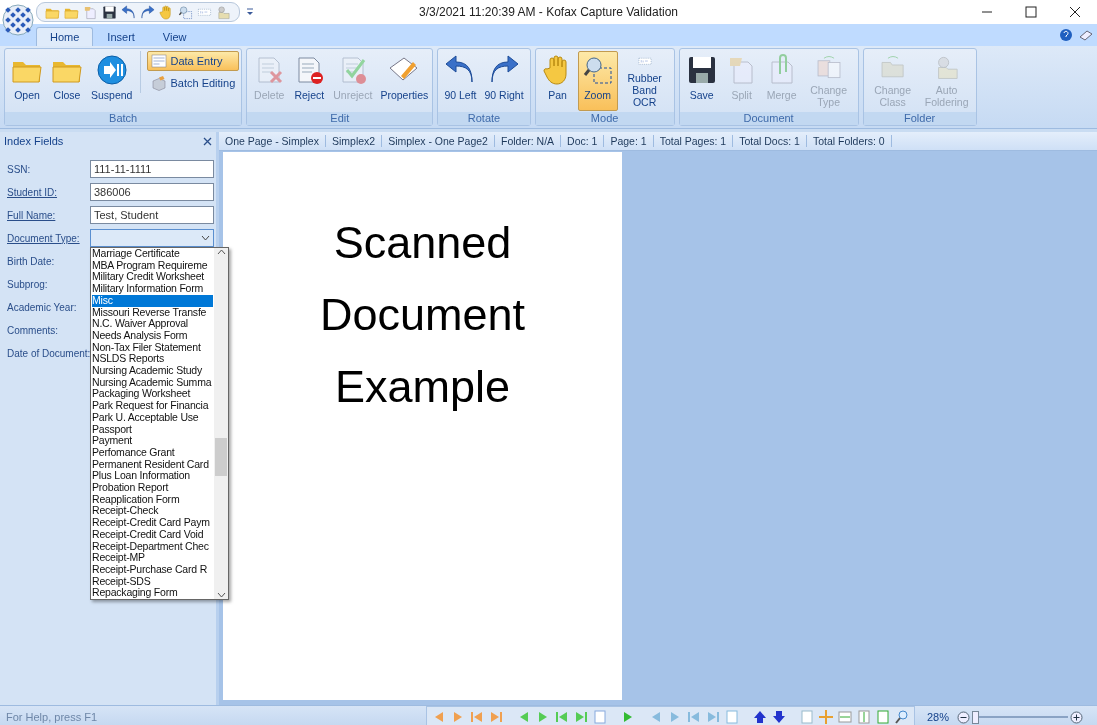  I want to click on slider-thumb, so click(975, 717).